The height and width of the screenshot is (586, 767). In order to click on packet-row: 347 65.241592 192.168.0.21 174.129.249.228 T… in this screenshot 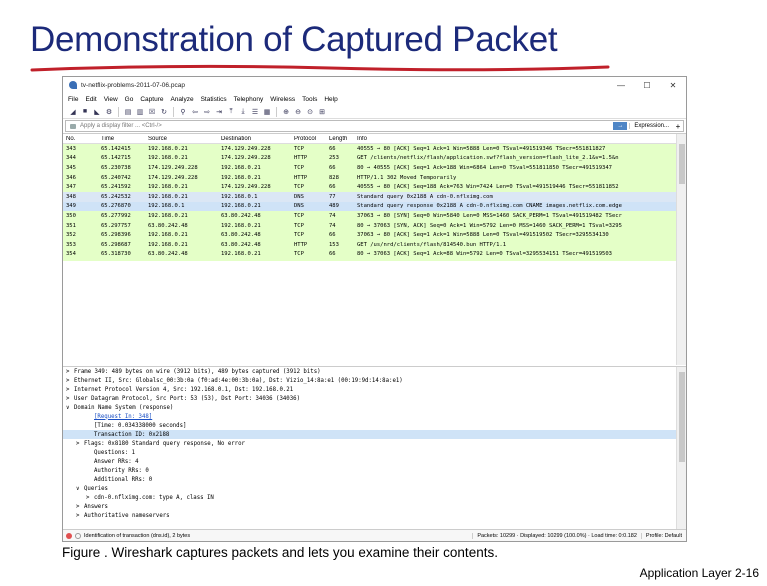, I will do `click(374, 187)`.